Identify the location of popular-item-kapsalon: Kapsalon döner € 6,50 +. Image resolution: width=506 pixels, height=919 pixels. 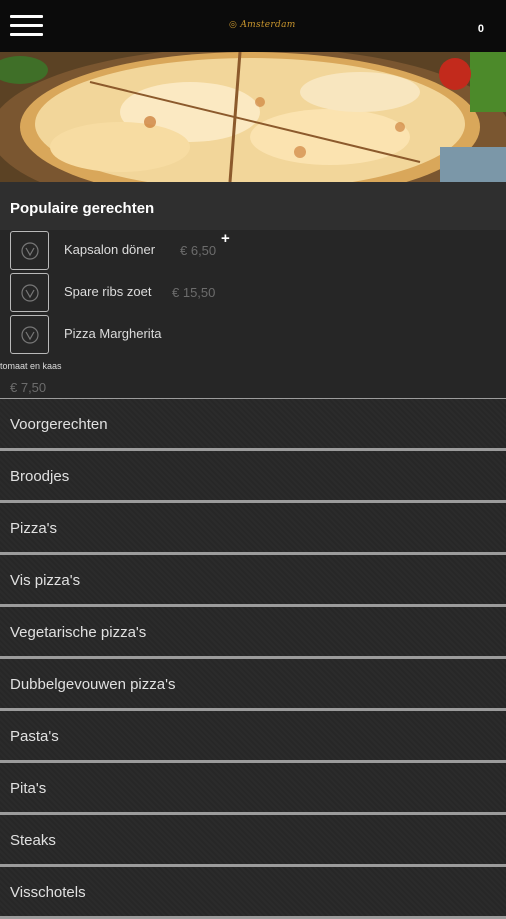
(253, 252).